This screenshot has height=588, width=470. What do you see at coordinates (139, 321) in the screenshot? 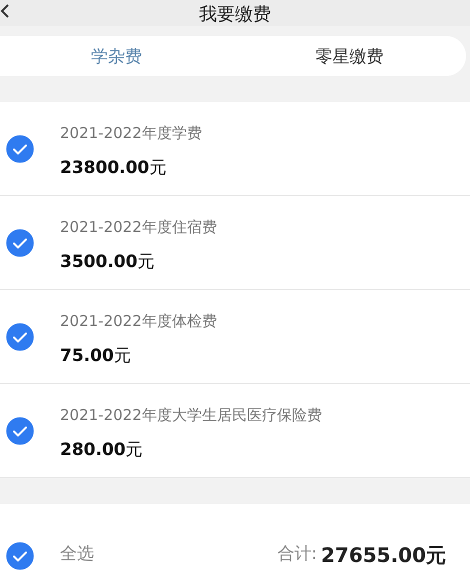
I see `fee-name: 2021-2022年度体检费` at bounding box center [139, 321].